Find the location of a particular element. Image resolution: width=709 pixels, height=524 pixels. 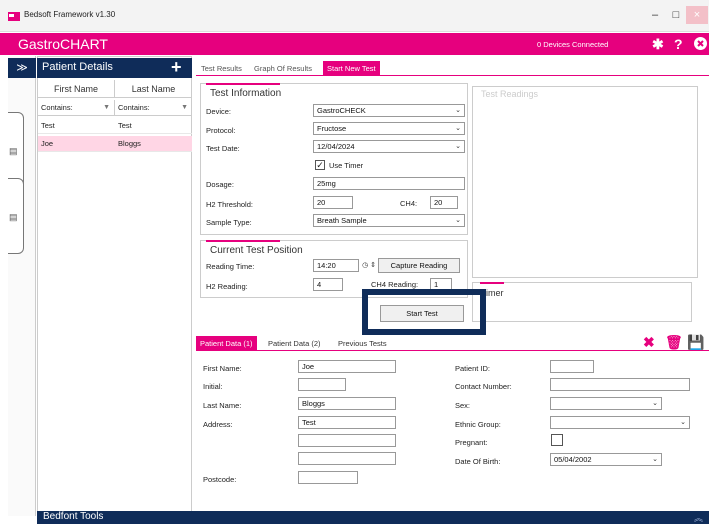

patient-row-selected: Joe Bloggs is located at coordinates (115, 144).